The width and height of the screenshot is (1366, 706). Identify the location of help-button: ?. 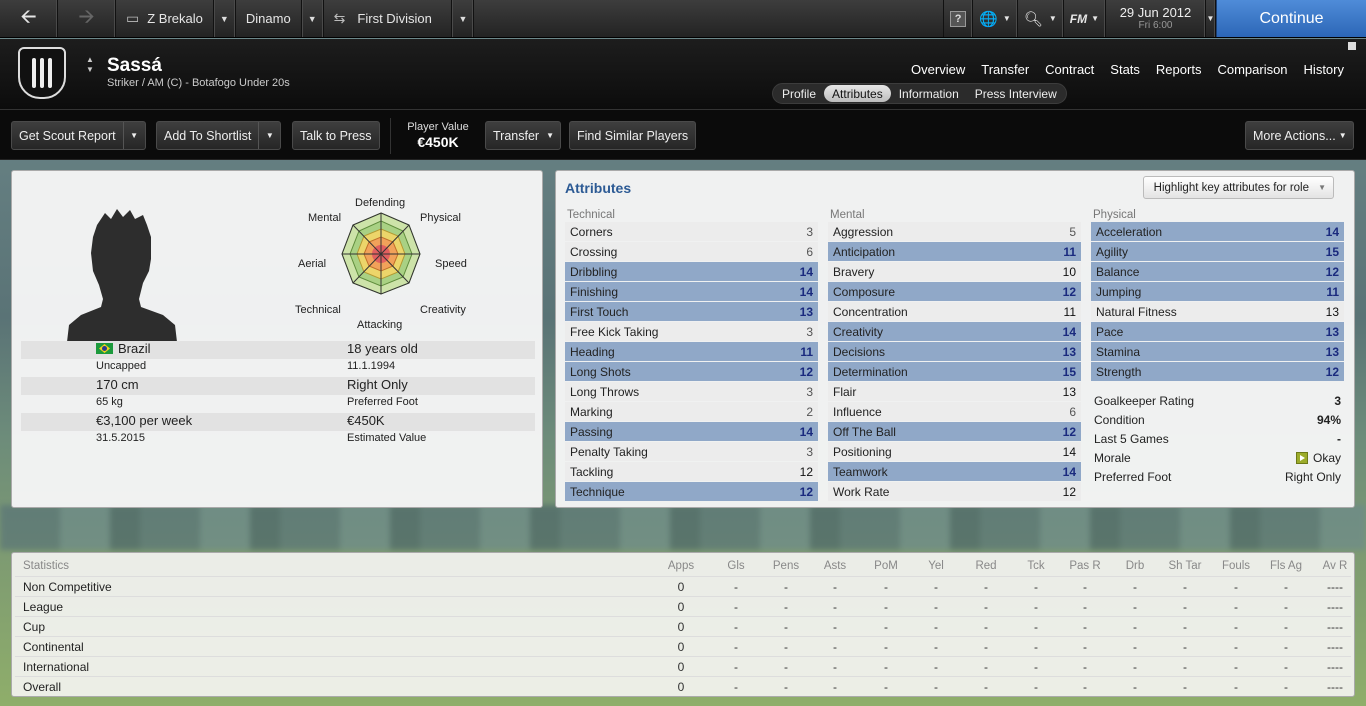
(958, 18).